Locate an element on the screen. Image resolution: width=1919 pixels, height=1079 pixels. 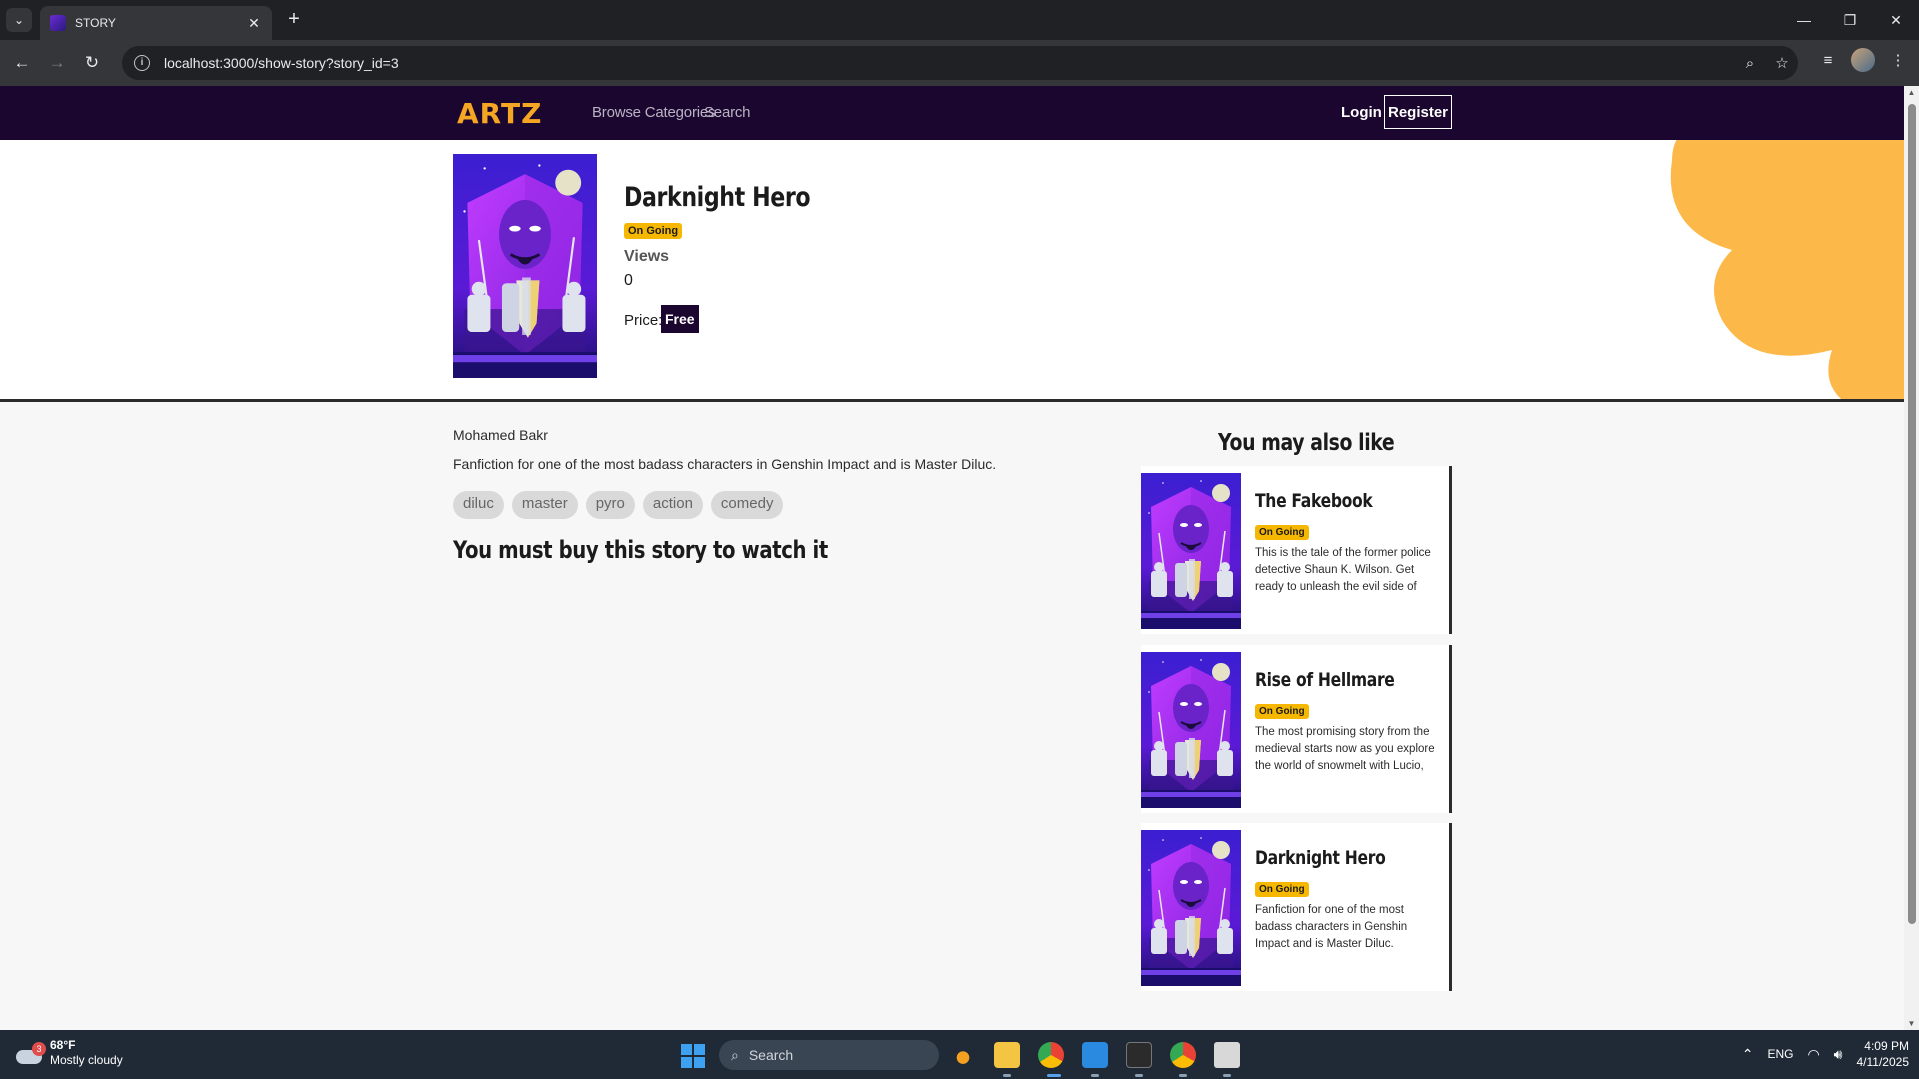
cloud-icon: 3 is located at coordinates (31, 1053).